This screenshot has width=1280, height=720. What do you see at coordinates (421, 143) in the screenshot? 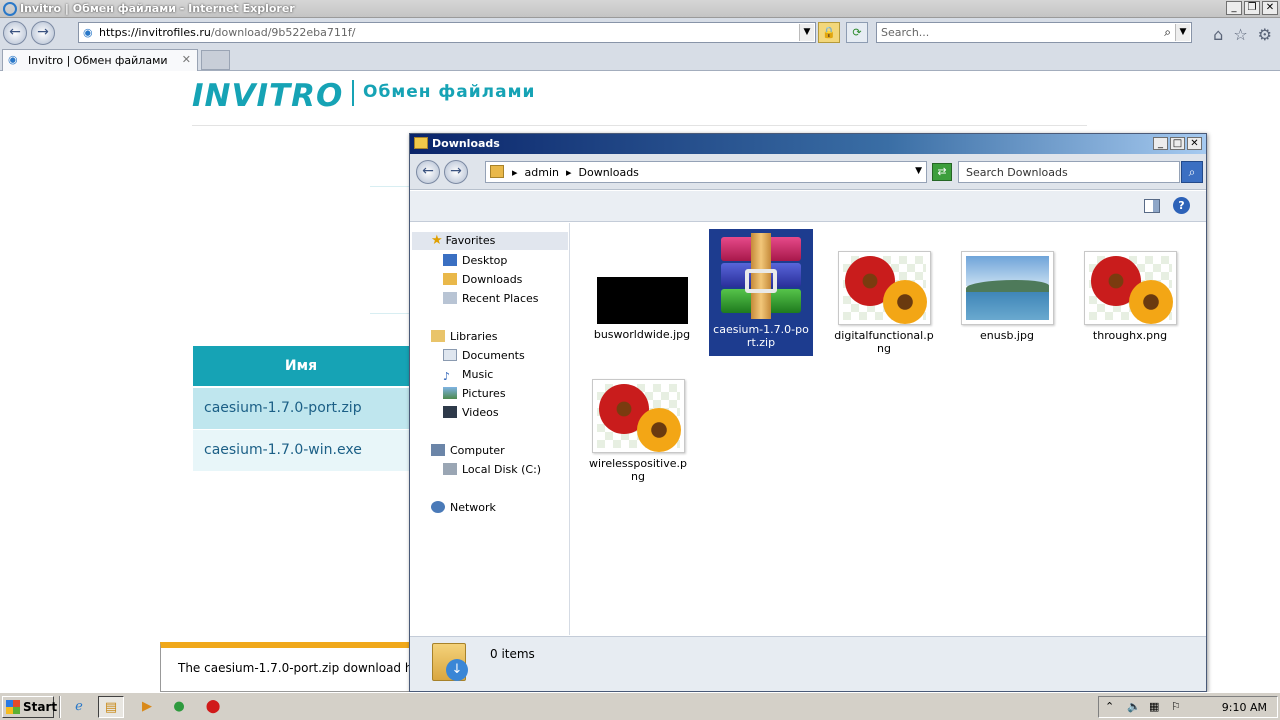
I see `folder-icon` at bounding box center [421, 143].